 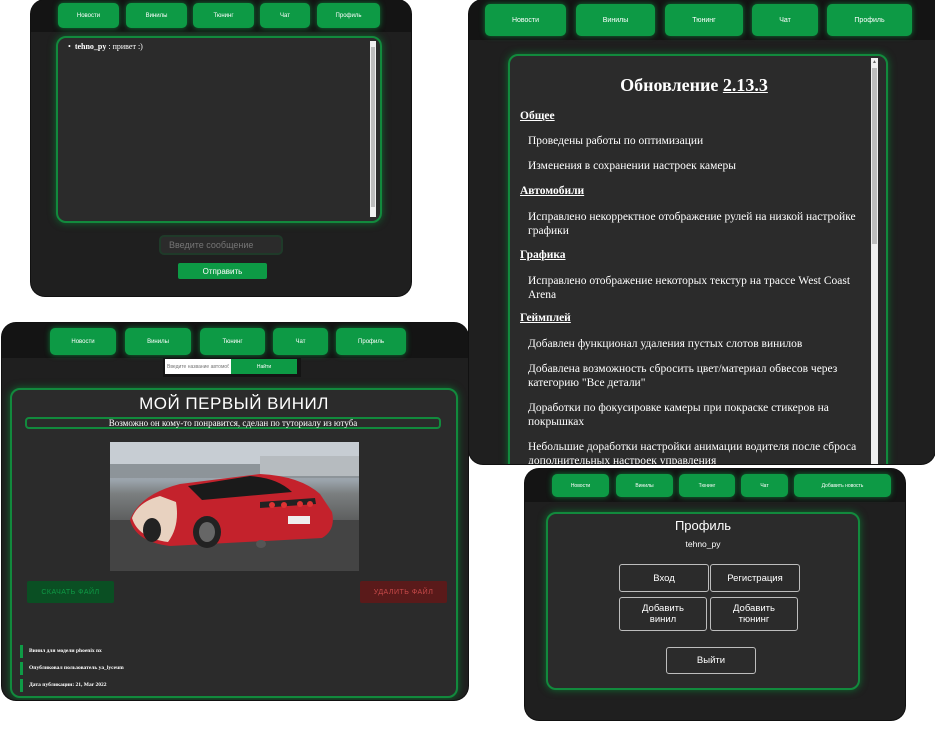 I want to click on update-title-text: Обновление, so click(x=671, y=85).